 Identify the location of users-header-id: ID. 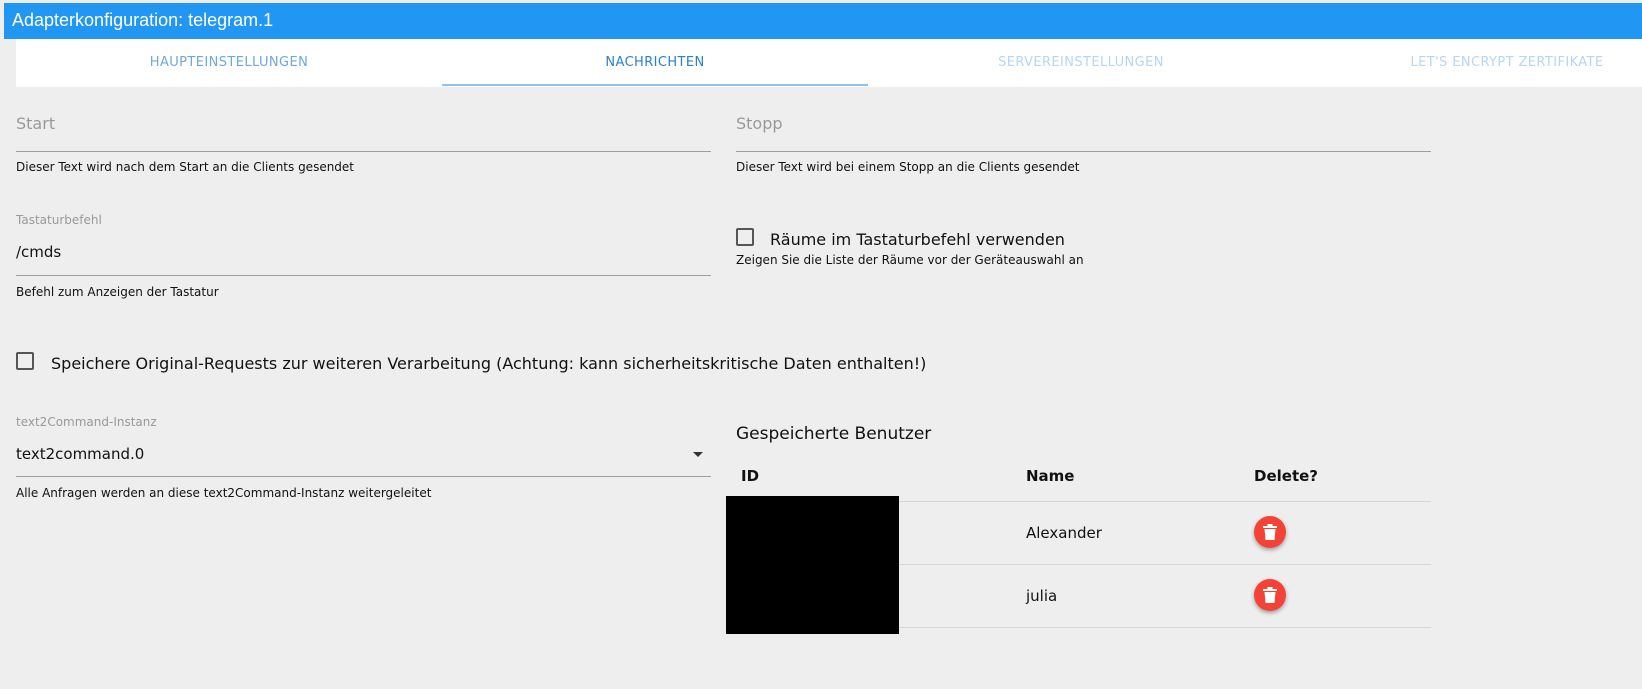
(750, 476).